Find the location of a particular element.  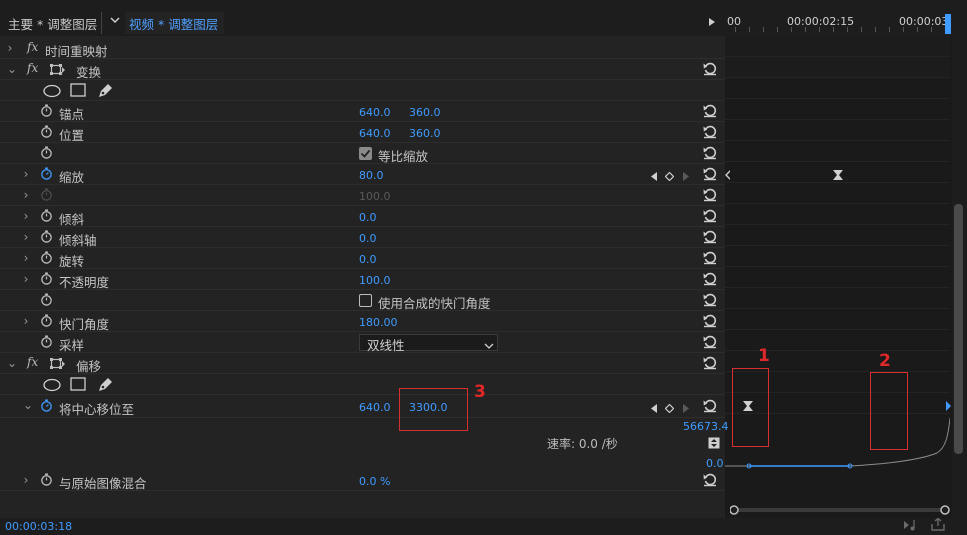

effect-time-remap-row: › fx 时间重映射 is located at coordinates (362, 48).